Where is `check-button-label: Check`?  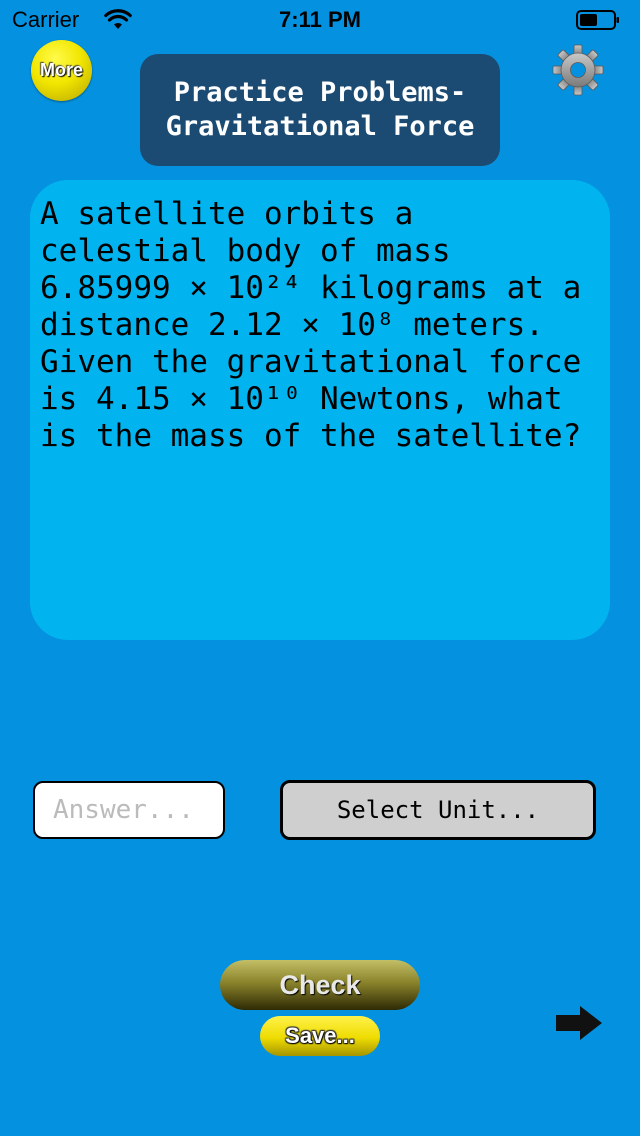
check-button-label: Check is located at coordinates (320, 984).